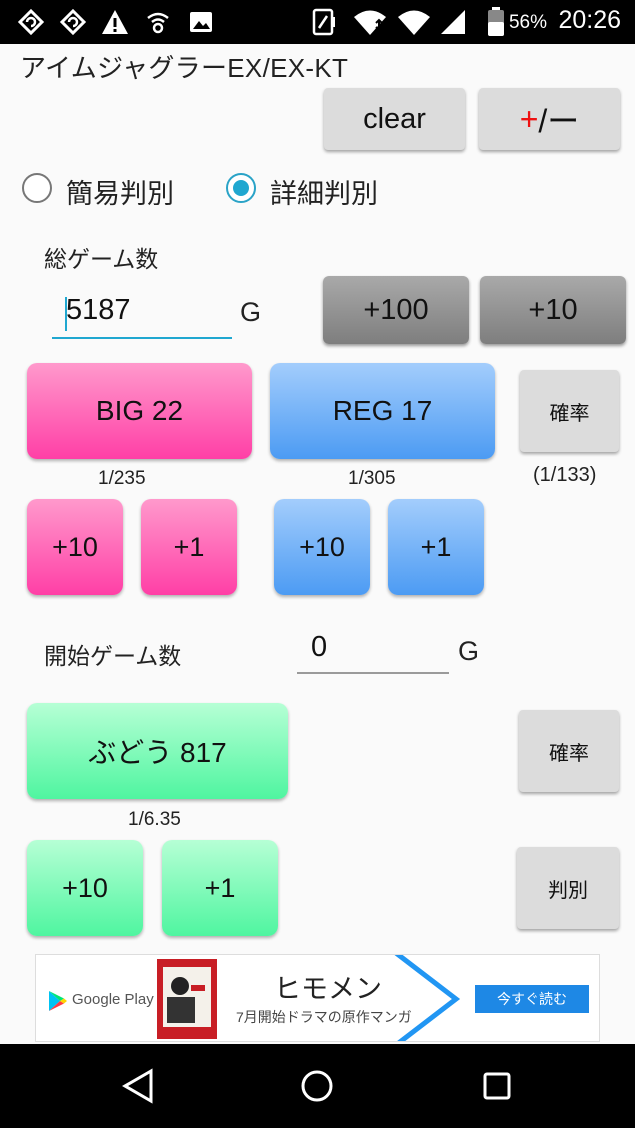  Describe the element at coordinates (496, 21) in the screenshot. I see `battery-icon` at that location.